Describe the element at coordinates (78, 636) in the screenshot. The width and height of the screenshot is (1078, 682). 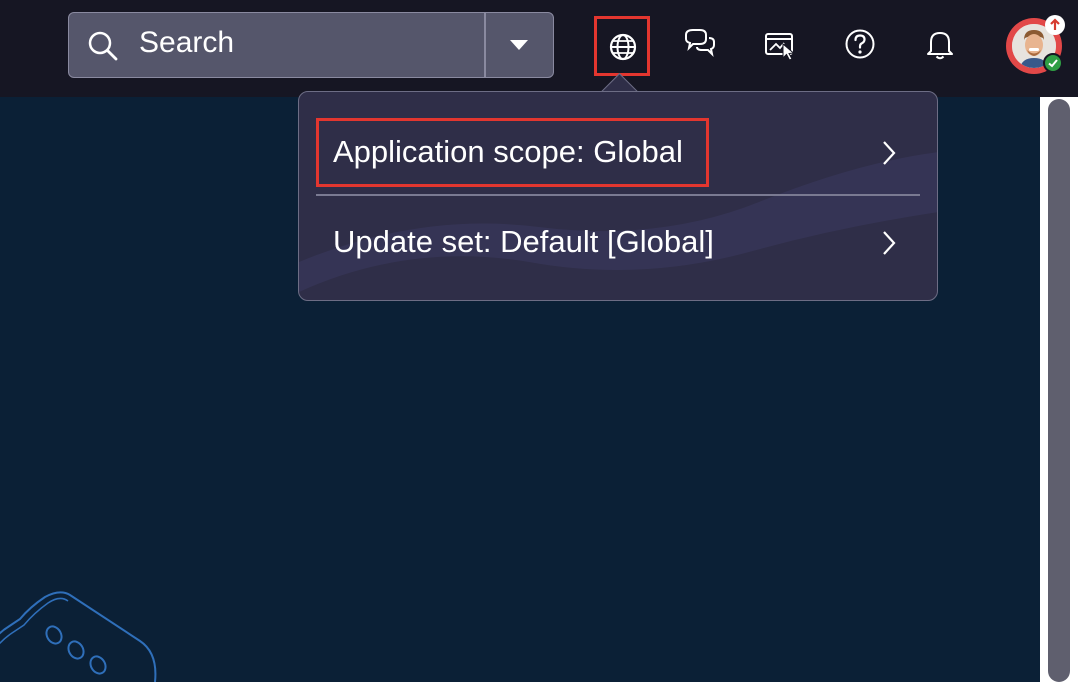
I see `chat-bubble-illustration` at that location.